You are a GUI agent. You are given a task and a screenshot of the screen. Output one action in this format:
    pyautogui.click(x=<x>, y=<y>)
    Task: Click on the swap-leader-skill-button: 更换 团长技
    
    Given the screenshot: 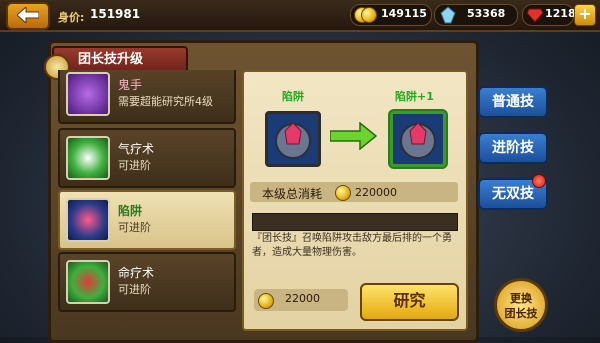 What is the action you would take?
    pyautogui.click(x=521, y=305)
    